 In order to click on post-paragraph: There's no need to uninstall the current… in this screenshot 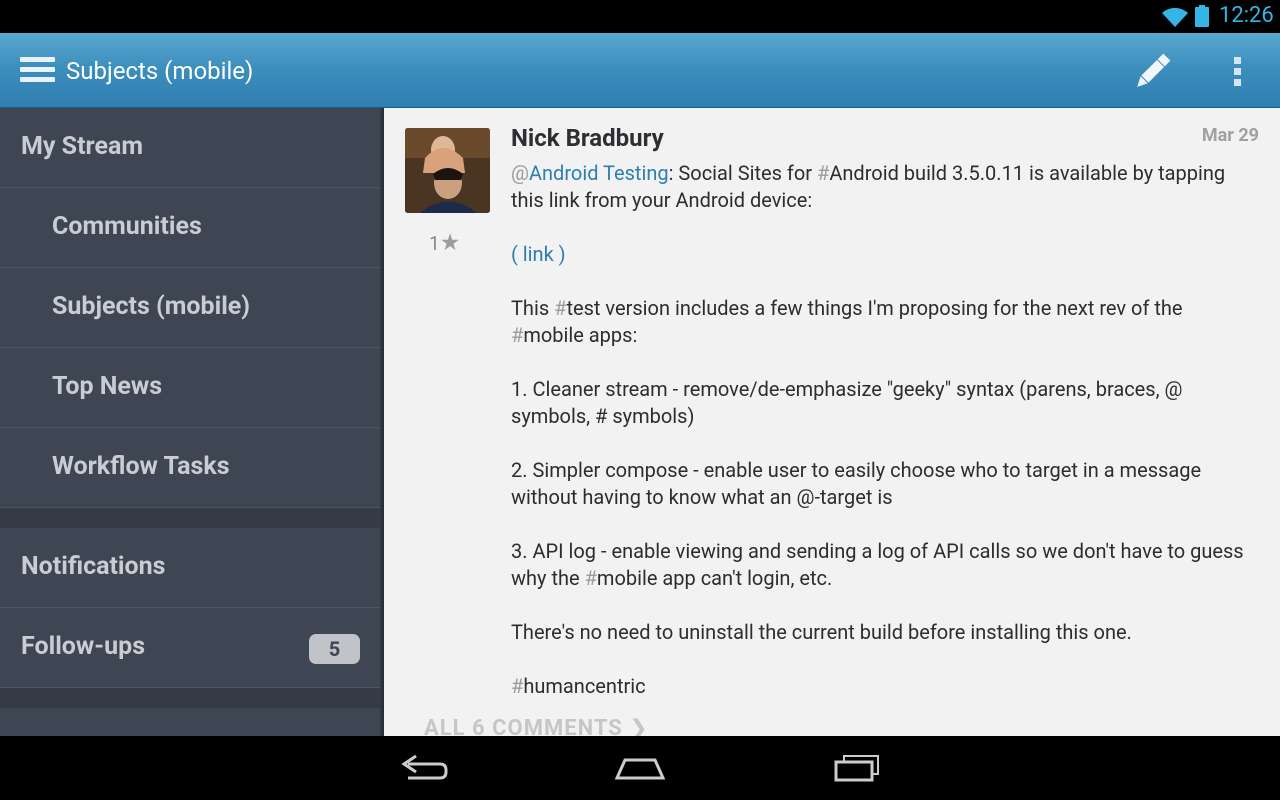, I will do `click(821, 632)`.